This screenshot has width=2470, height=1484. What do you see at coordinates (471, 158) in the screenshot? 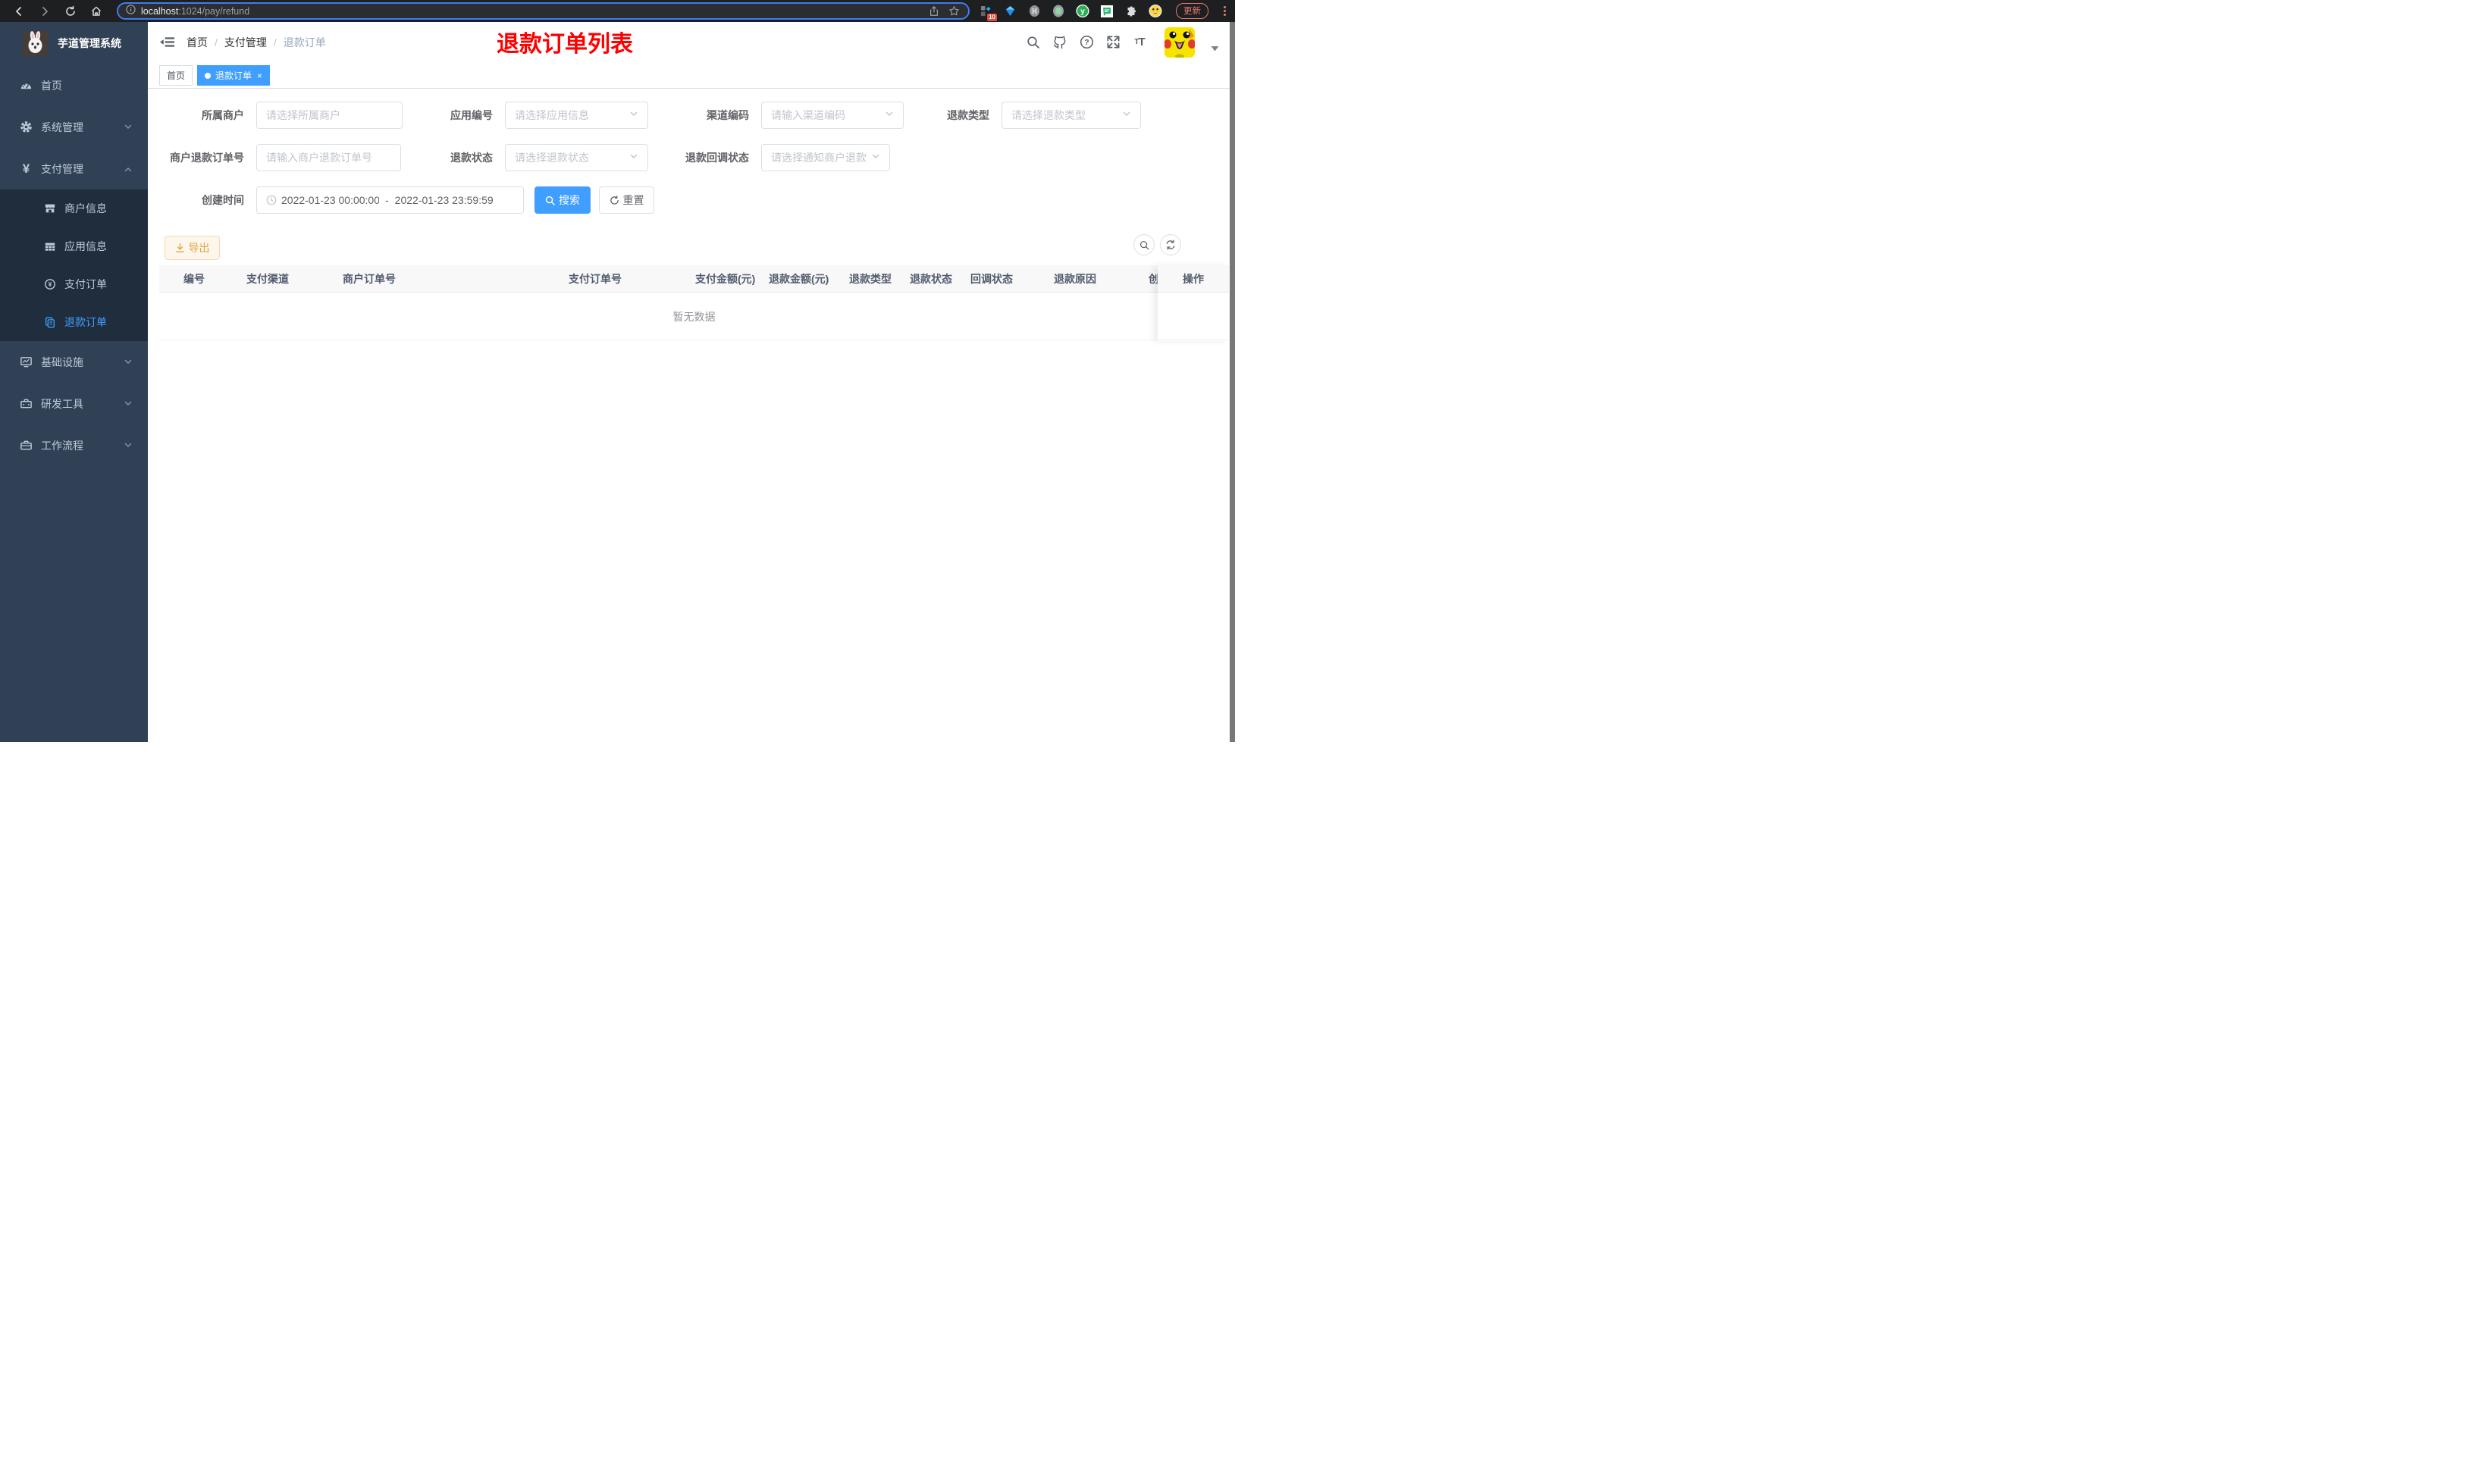
I see `filter-label: 退款状态` at bounding box center [471, 158].